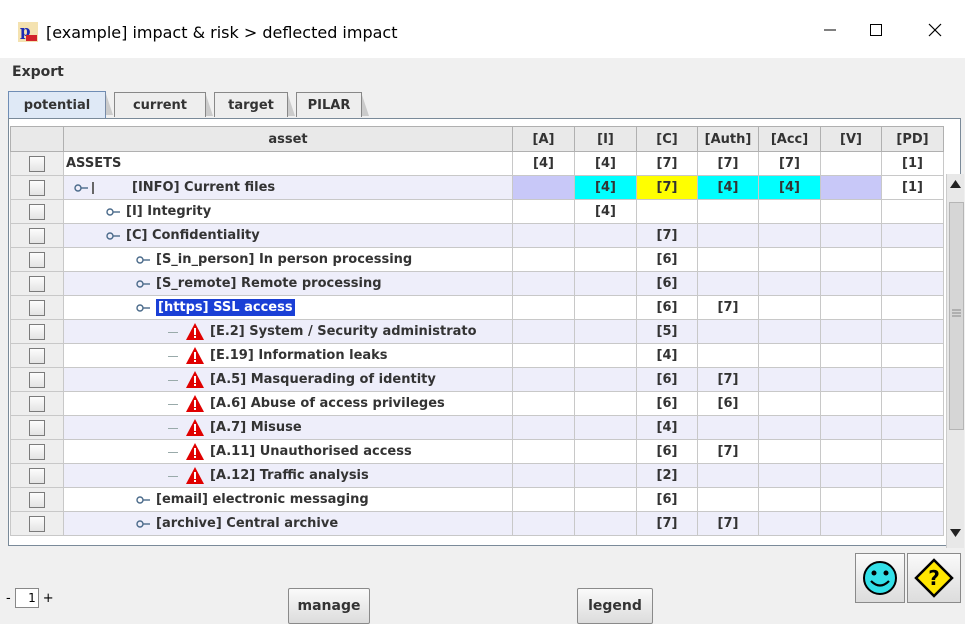 This screenshot has height=624, width=965. What do you see at coordinates (299, 355) in the screenshot?
I see `asset-label: [E.19] Information leaks` at bounding box center [299, 355].